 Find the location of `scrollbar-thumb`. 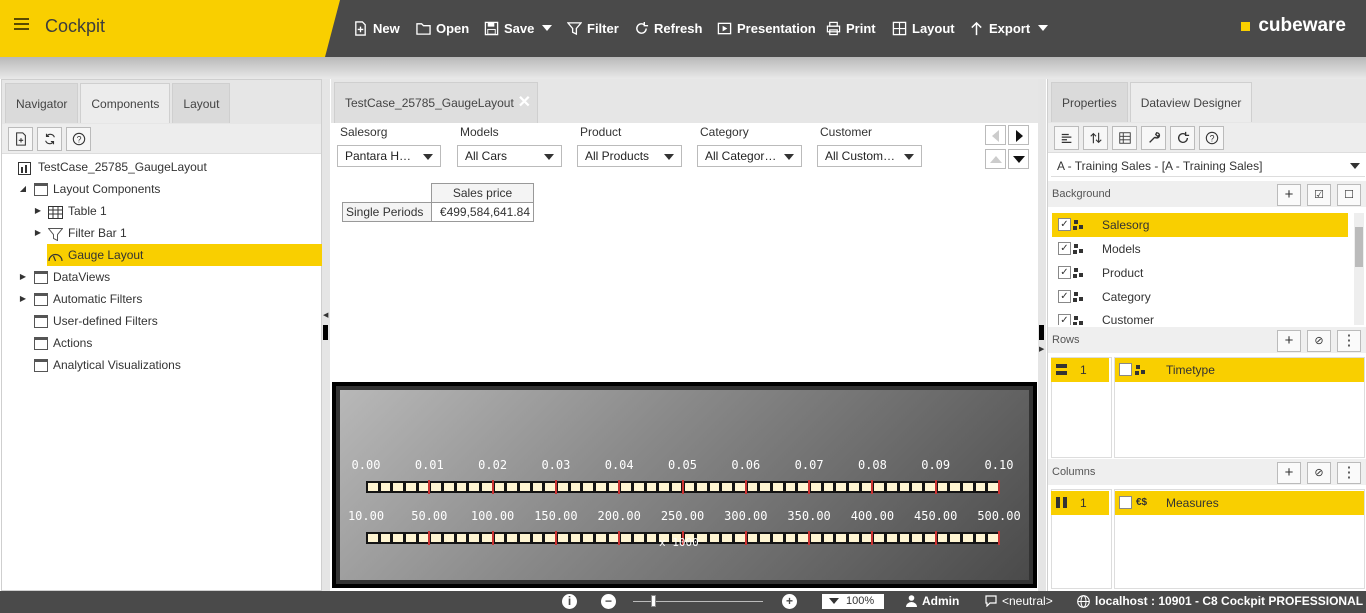

scrollbar-thumb is located at coordinates (1359, 247).